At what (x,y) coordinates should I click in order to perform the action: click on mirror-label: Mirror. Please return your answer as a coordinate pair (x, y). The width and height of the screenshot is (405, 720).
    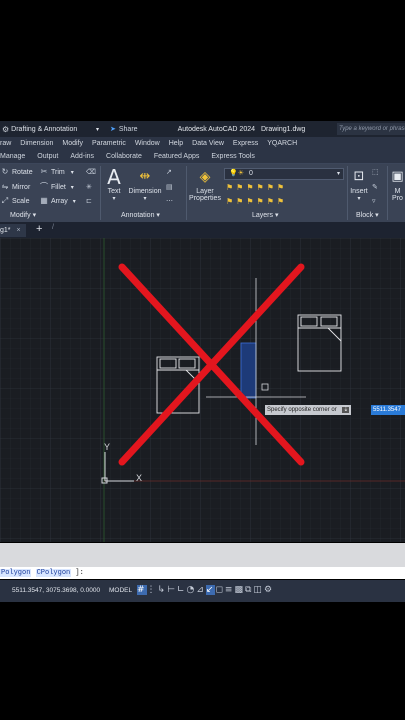
    Looking at the image, I should click on (21, 187).